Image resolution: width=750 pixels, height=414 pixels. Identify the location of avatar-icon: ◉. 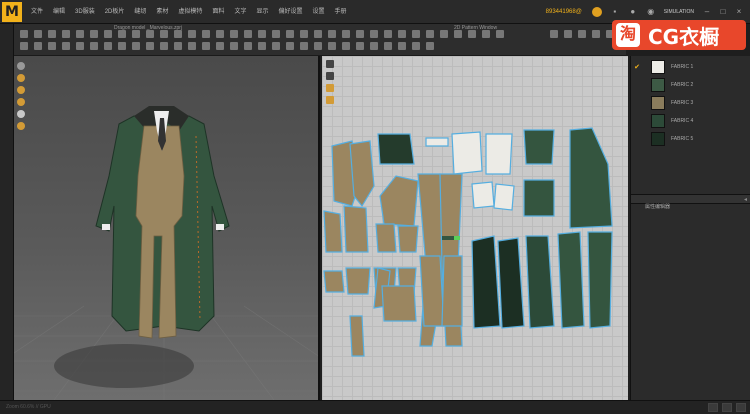
(651, 12).